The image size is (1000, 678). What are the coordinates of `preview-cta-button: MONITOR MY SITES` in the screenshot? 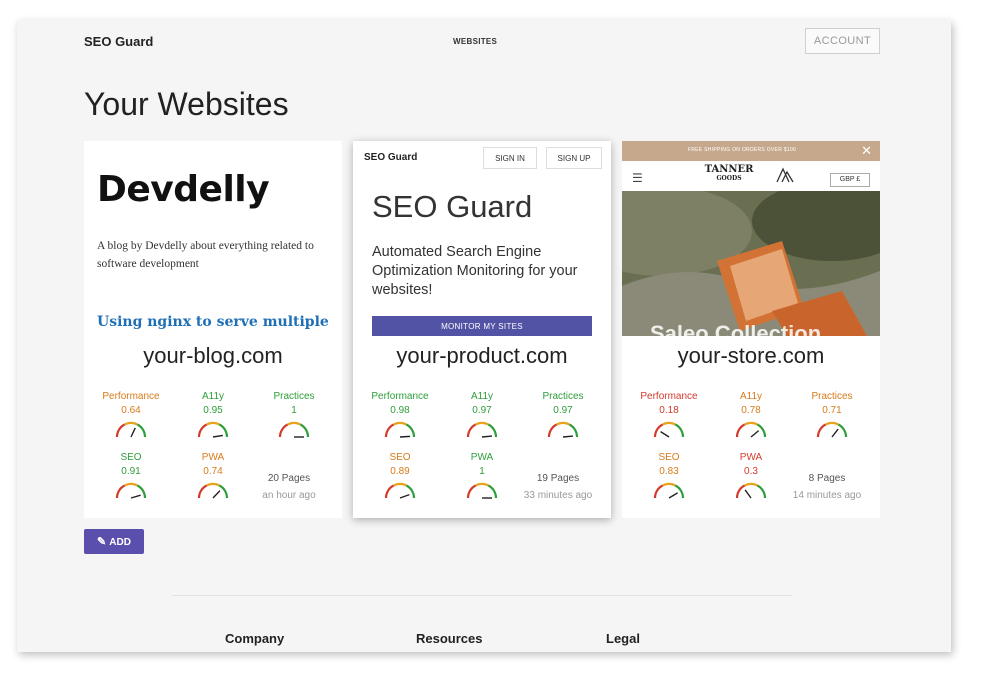 It's located at (482, 326).